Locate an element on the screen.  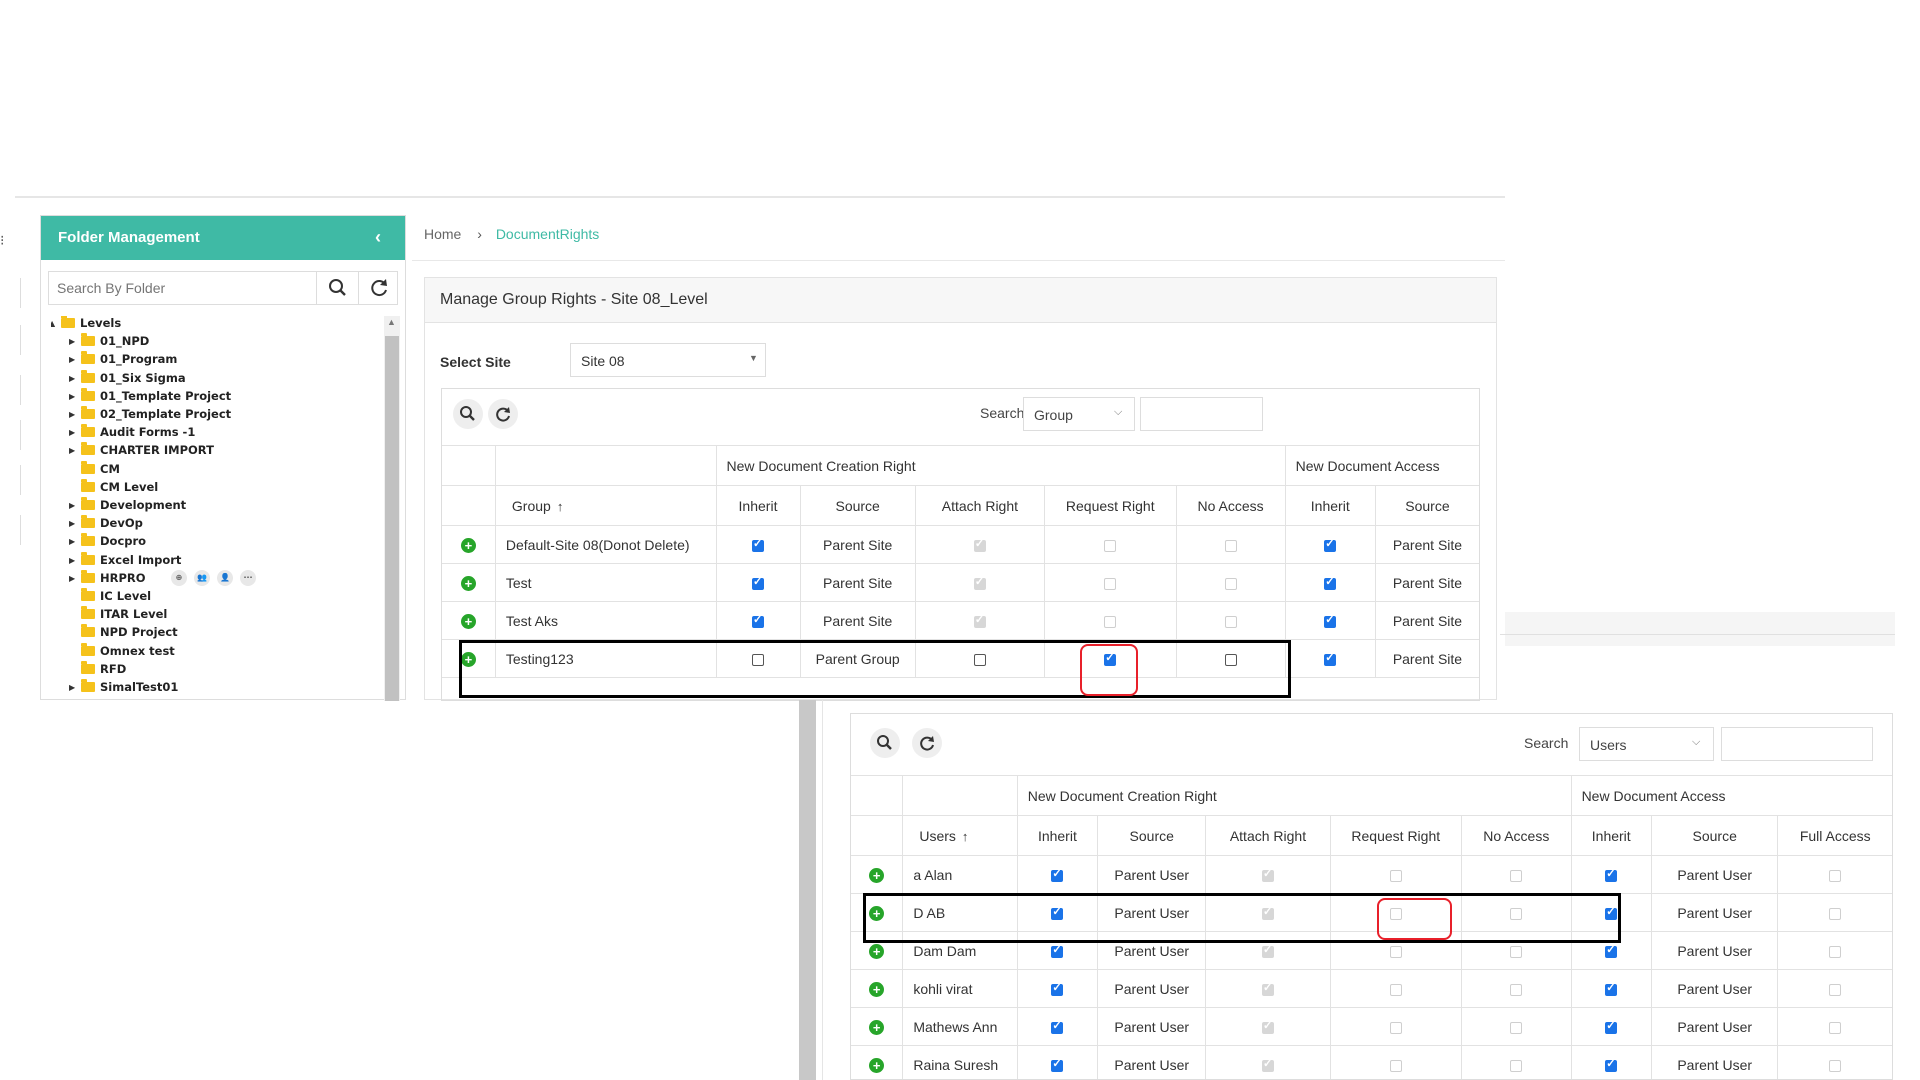
folder-refresh-button is located at coordinates (379, 288).